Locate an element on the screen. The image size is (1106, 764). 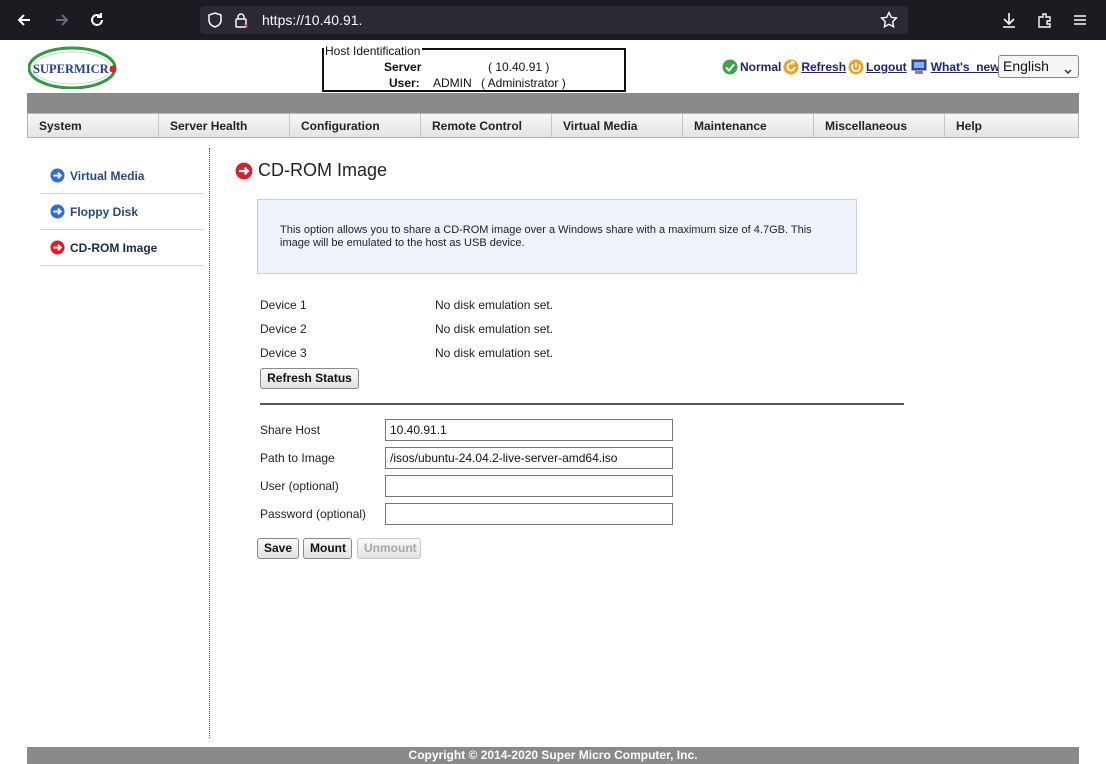
logout-icon is located at coordinates (856, 67).